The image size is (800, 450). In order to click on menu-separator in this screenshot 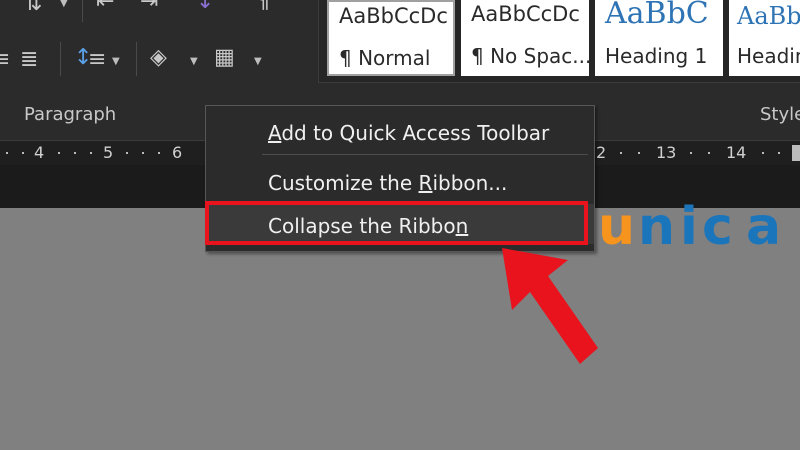, I will do `click(425, 154)`.